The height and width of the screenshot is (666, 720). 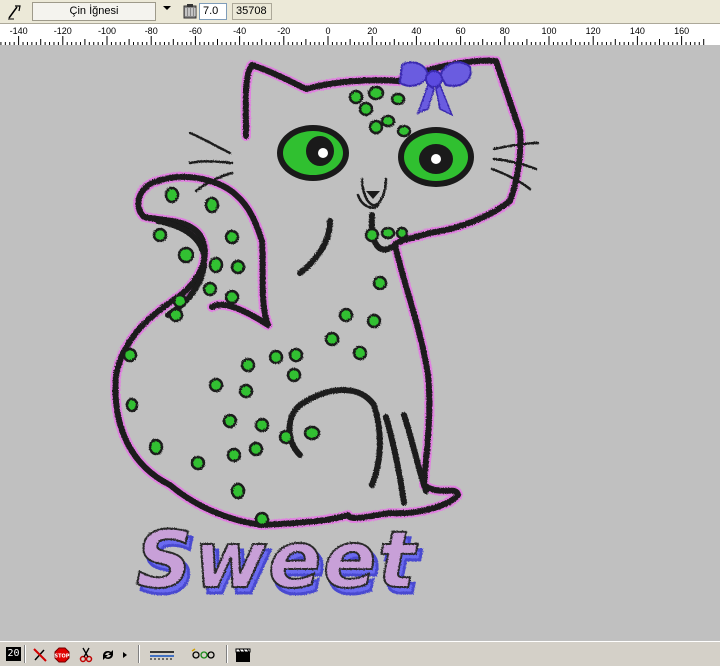 I want to click on needle-off-icon, so click(x=40, y=655).